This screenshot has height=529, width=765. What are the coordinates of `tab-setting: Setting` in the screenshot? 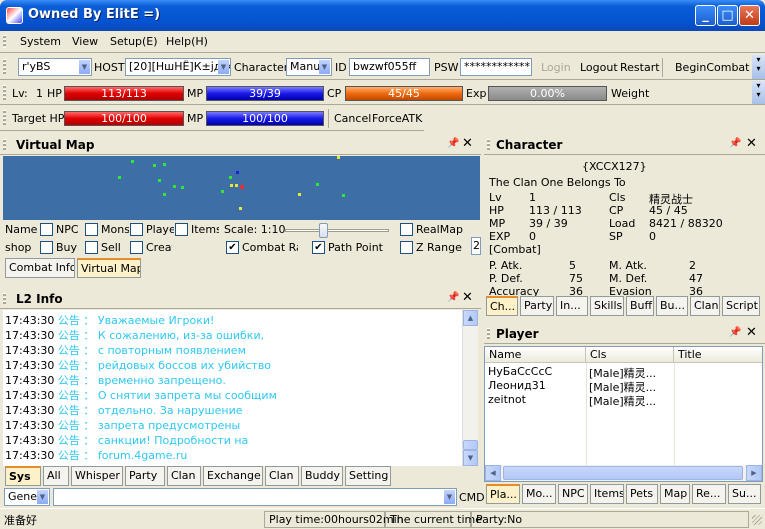 It's located at (368, 476).